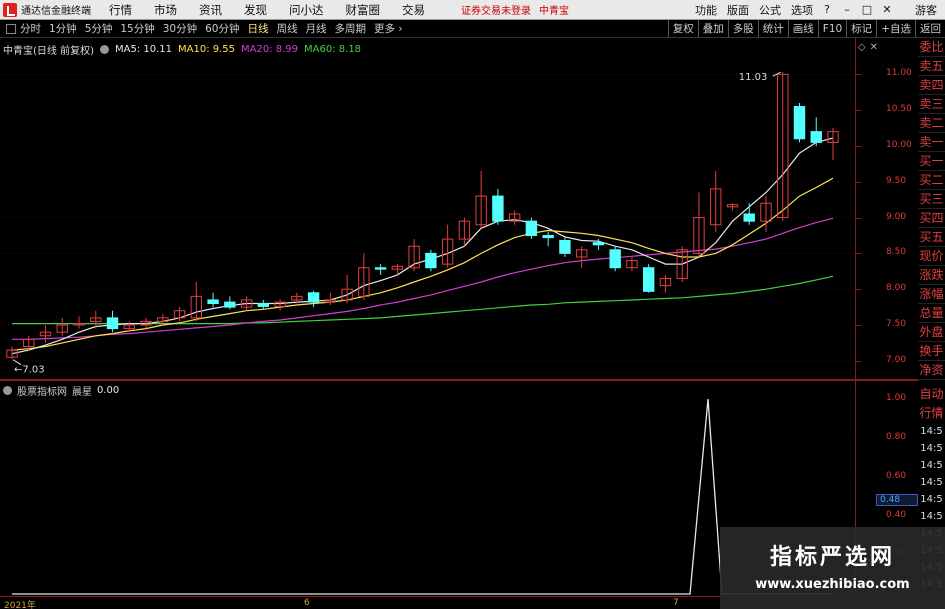 The height and width of the screenshot is (609, 945). Describe the element at coordinates (931, 256) in the screenshot. I see `side-item: 现价` at that location.